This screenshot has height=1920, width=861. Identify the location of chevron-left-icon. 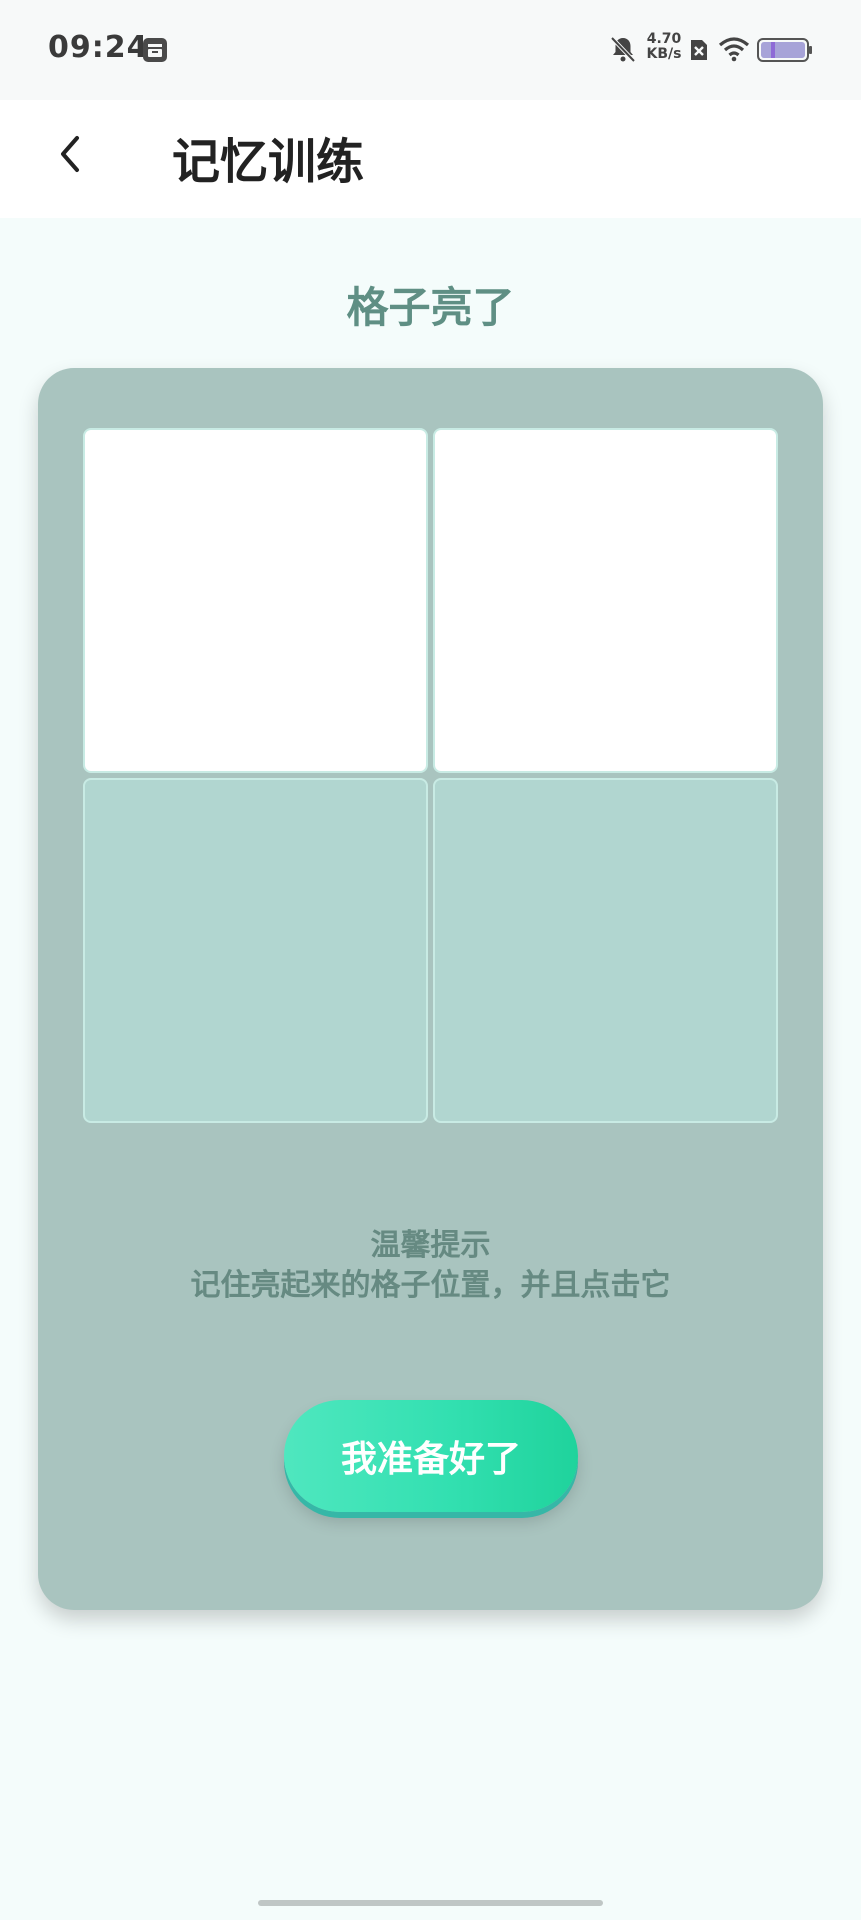
(70, 154).